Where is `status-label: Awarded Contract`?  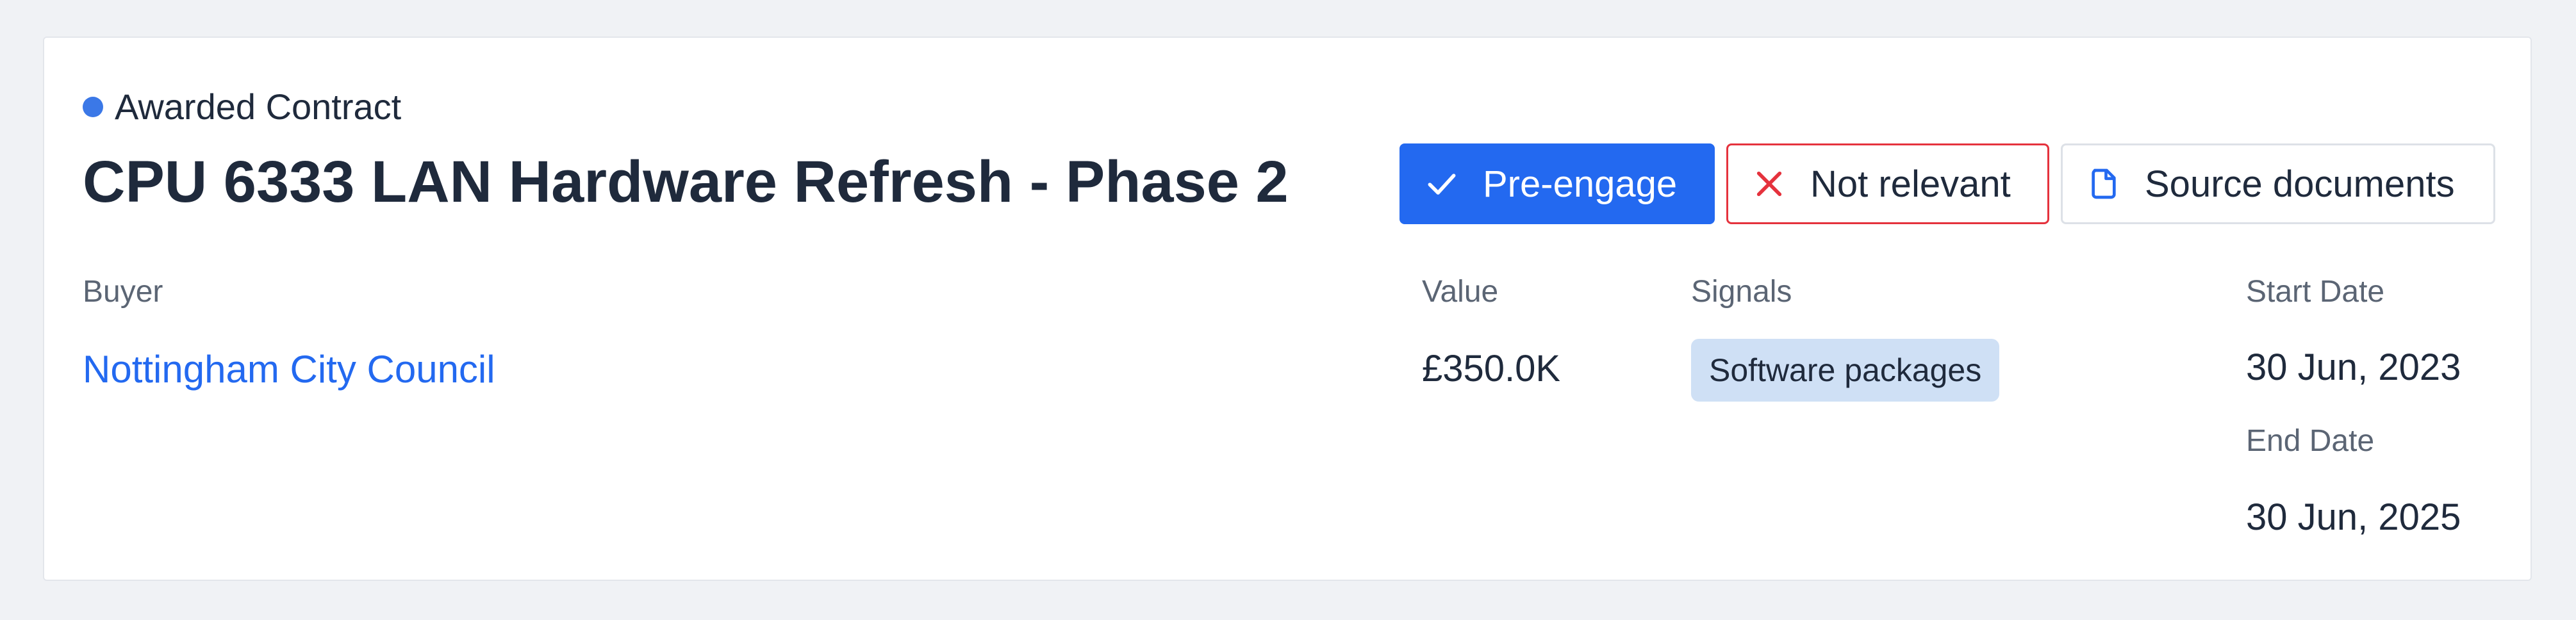
status-label: Awarded Contract is located at coordinates (258, 106).